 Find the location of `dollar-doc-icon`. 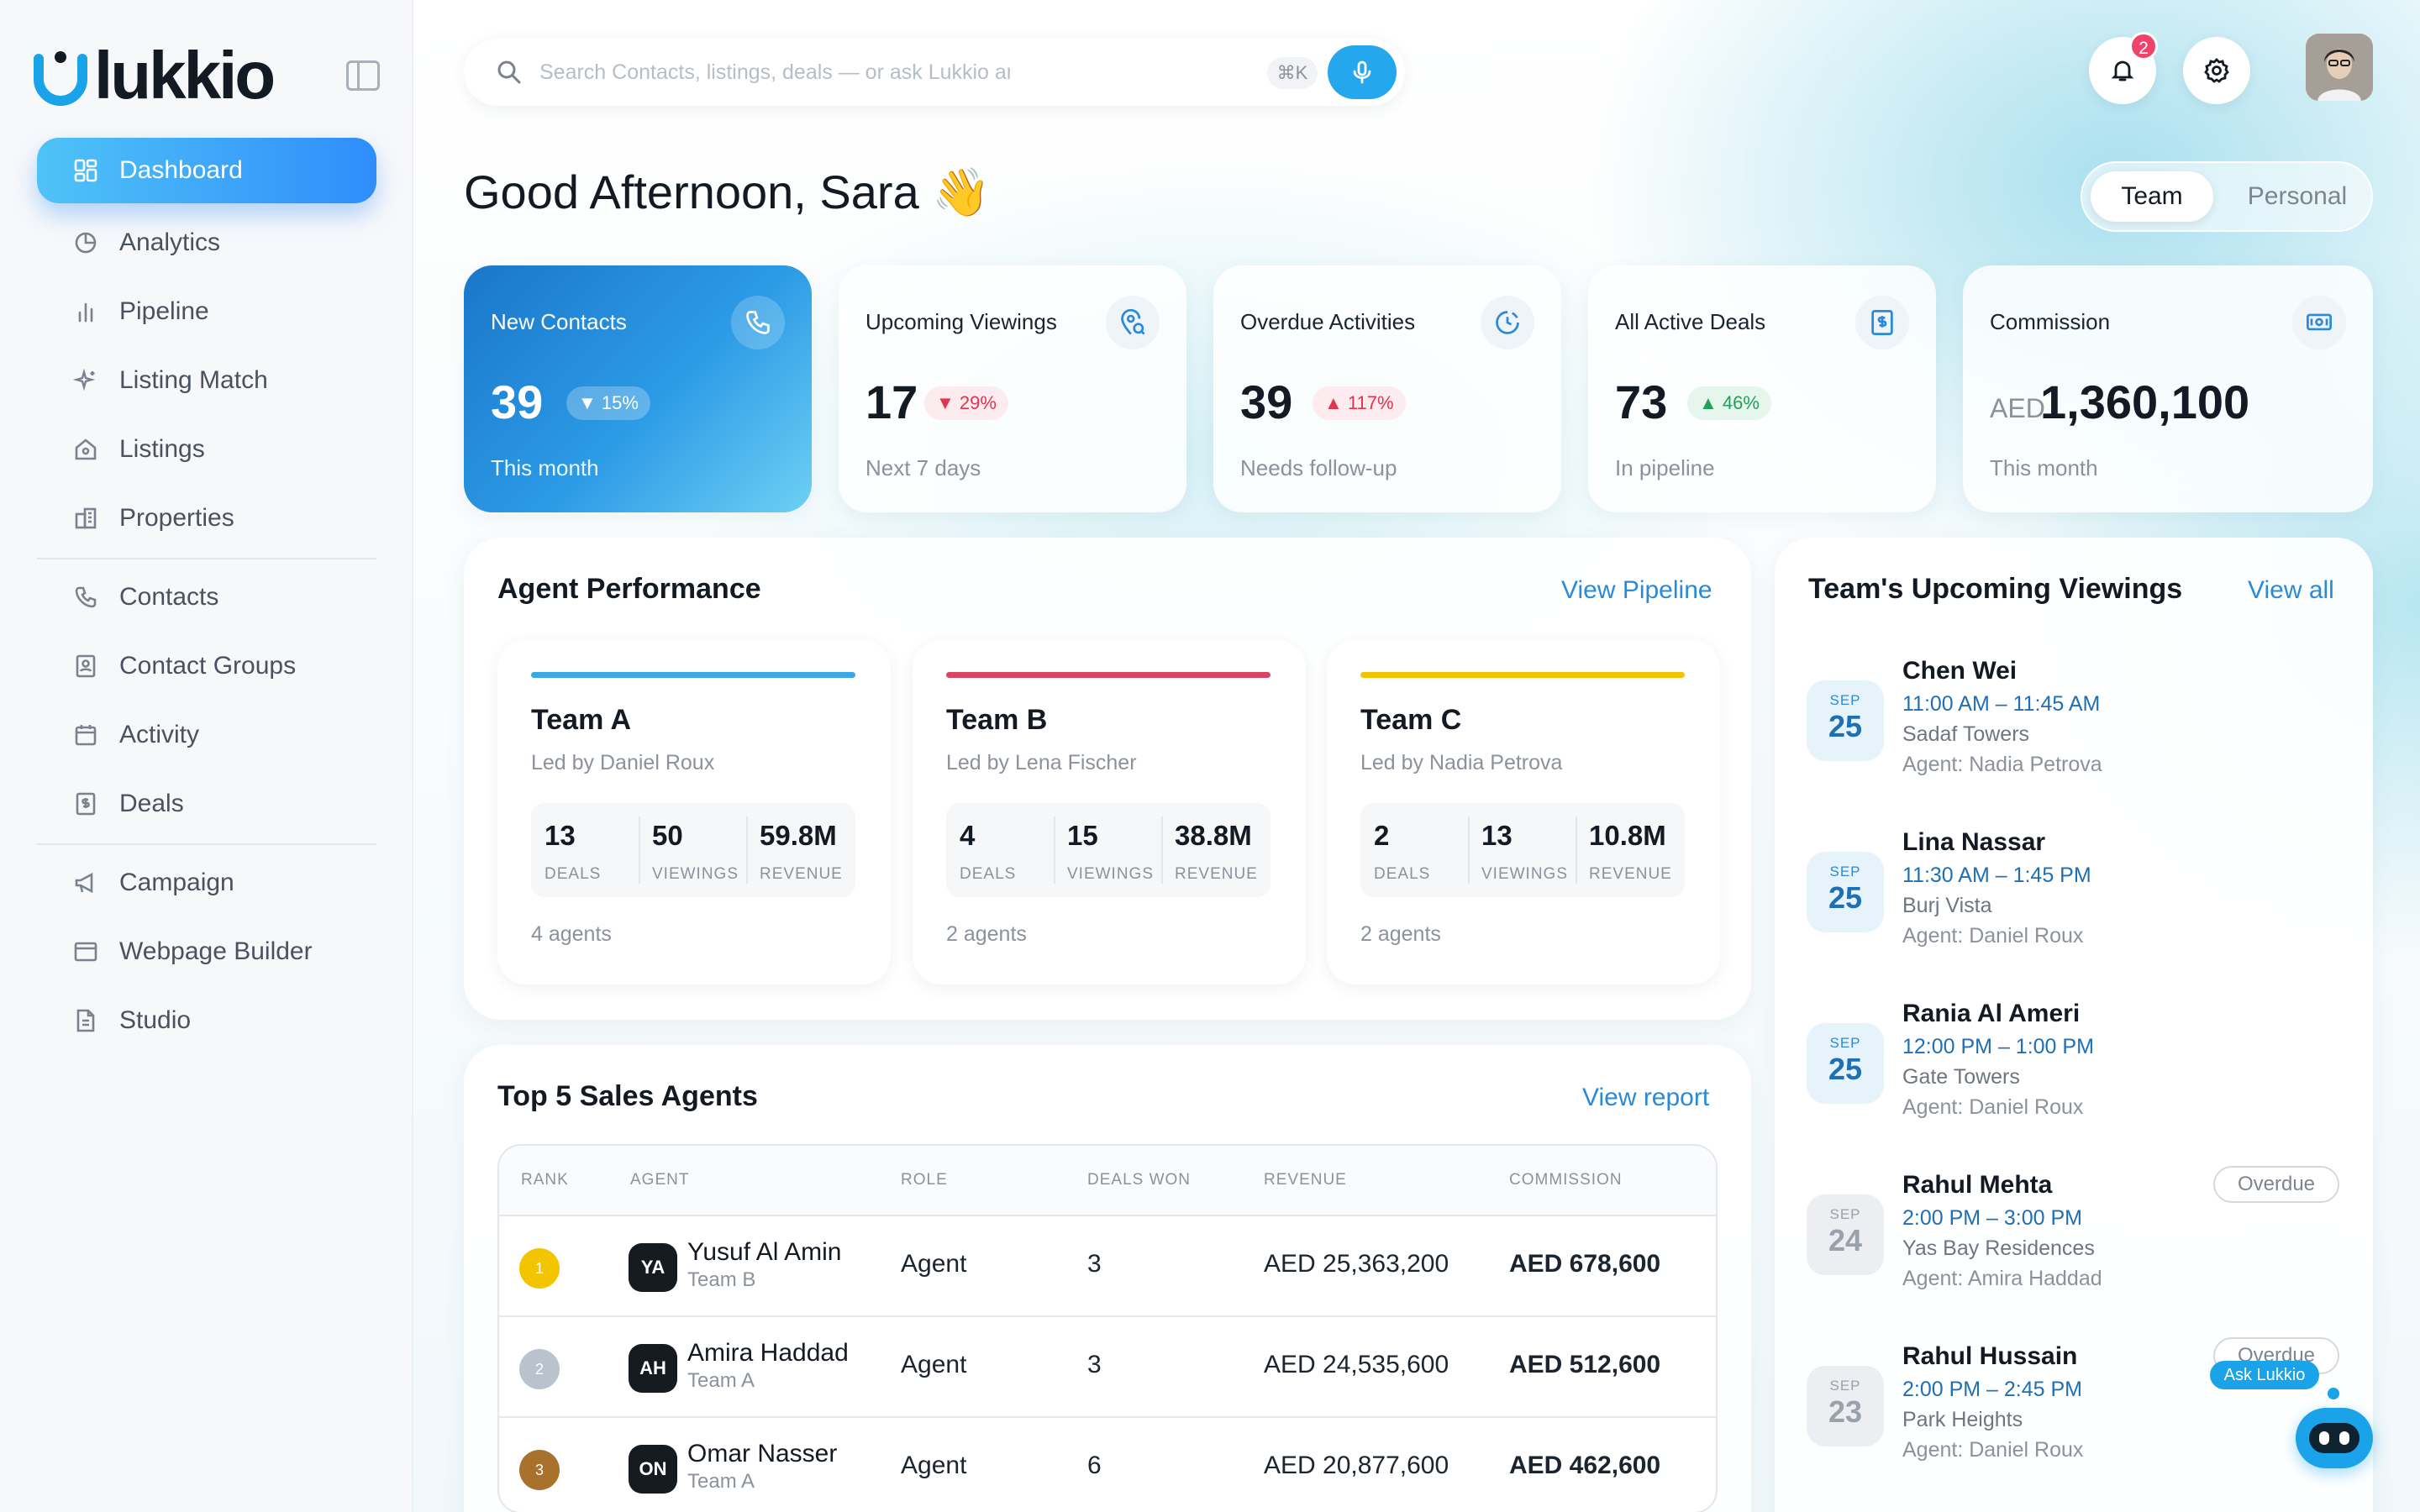

dollar-doc-icon is located at coordinates (86, 804).